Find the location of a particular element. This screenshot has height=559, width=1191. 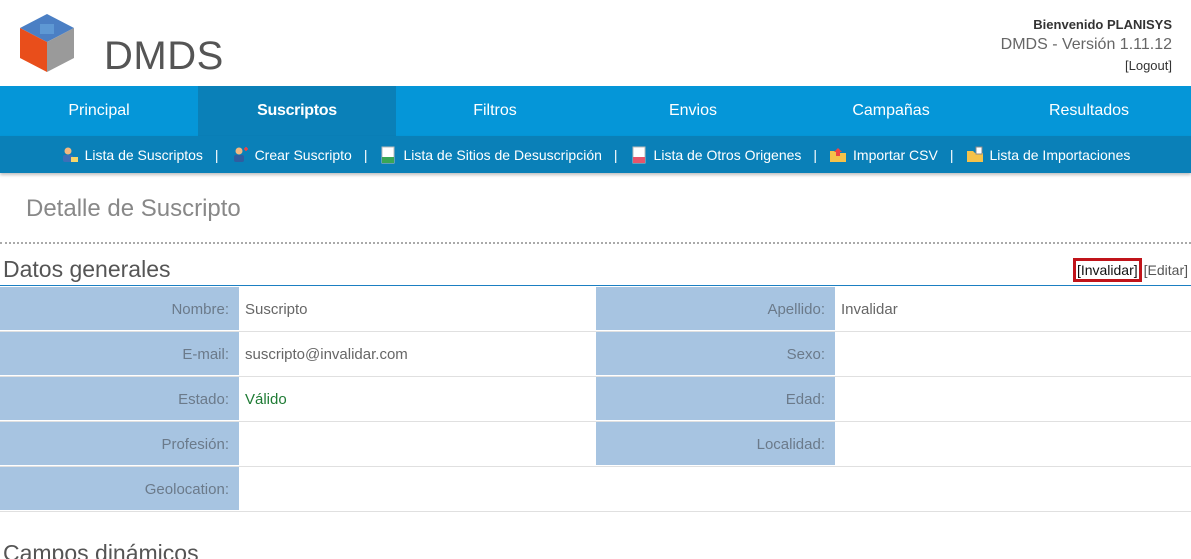

subnav-label: Lista de Otros Origenes is located at coordinates (727, 154).